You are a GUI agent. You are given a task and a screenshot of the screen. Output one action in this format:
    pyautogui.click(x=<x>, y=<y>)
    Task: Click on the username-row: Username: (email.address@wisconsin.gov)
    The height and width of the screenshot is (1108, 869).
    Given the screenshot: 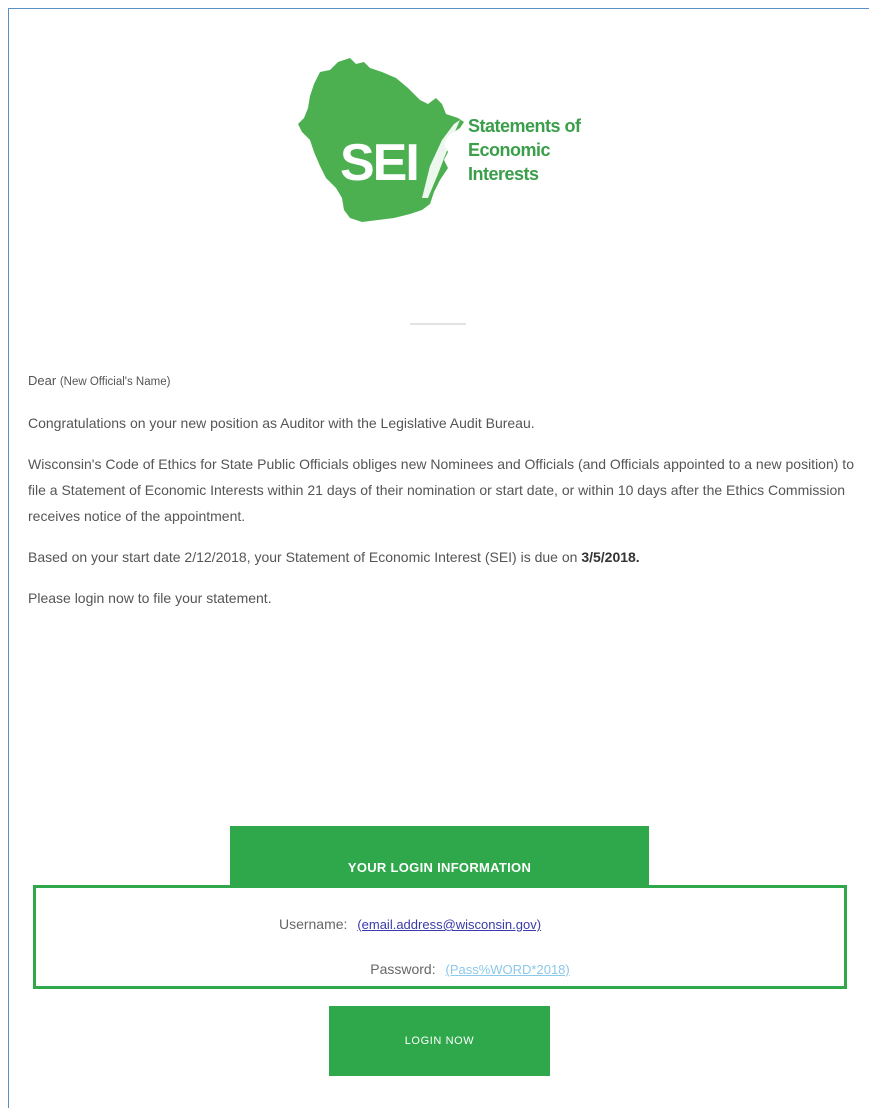 What is the action you would take?
    pyautogui.click(x=410, y=924)
    